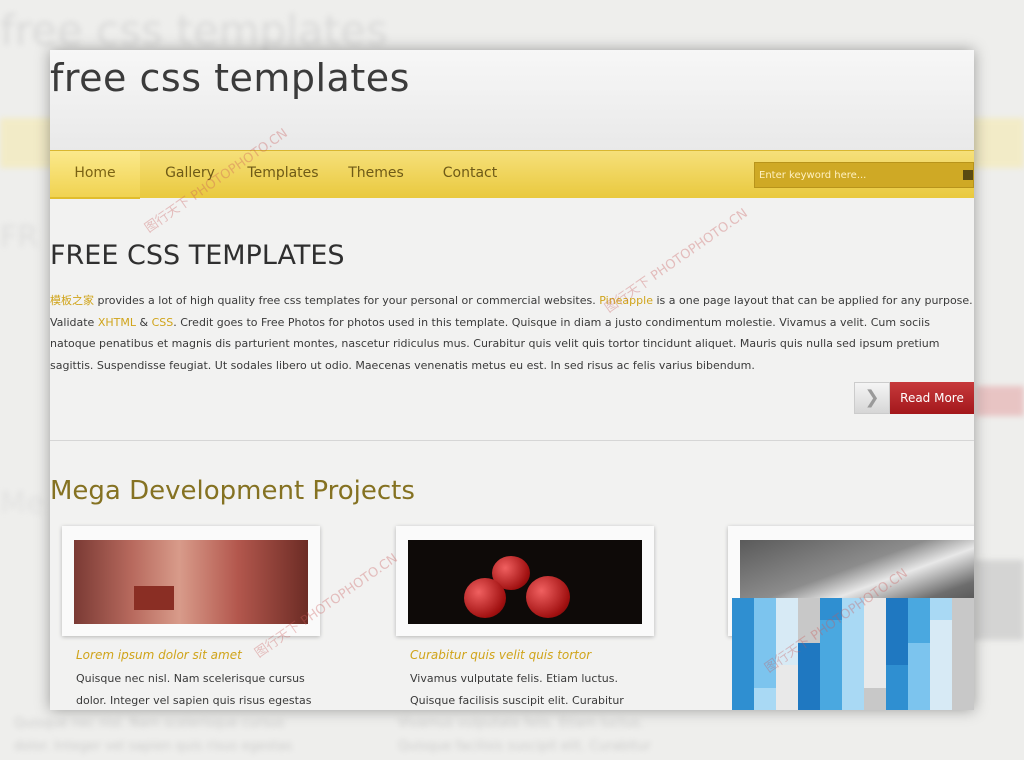 The image size is (1024, 760). I want to click on nav-gallery: Gallery, so click(190, 175).